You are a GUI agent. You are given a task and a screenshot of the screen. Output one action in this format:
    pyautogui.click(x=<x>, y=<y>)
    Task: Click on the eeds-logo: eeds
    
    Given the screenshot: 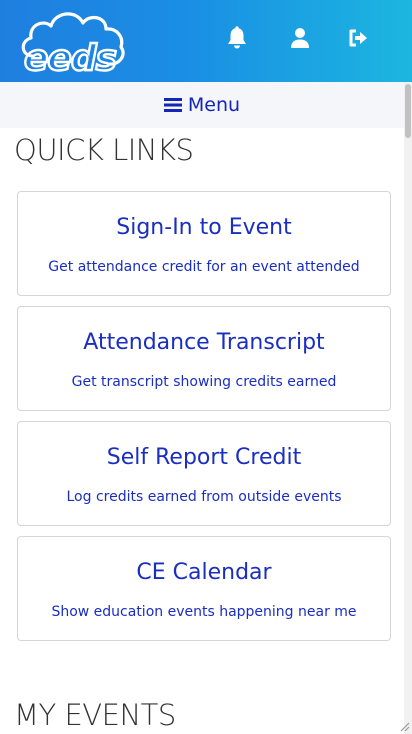 What is the action you would take?
    pyautogui.click(x=72, y=42)
    